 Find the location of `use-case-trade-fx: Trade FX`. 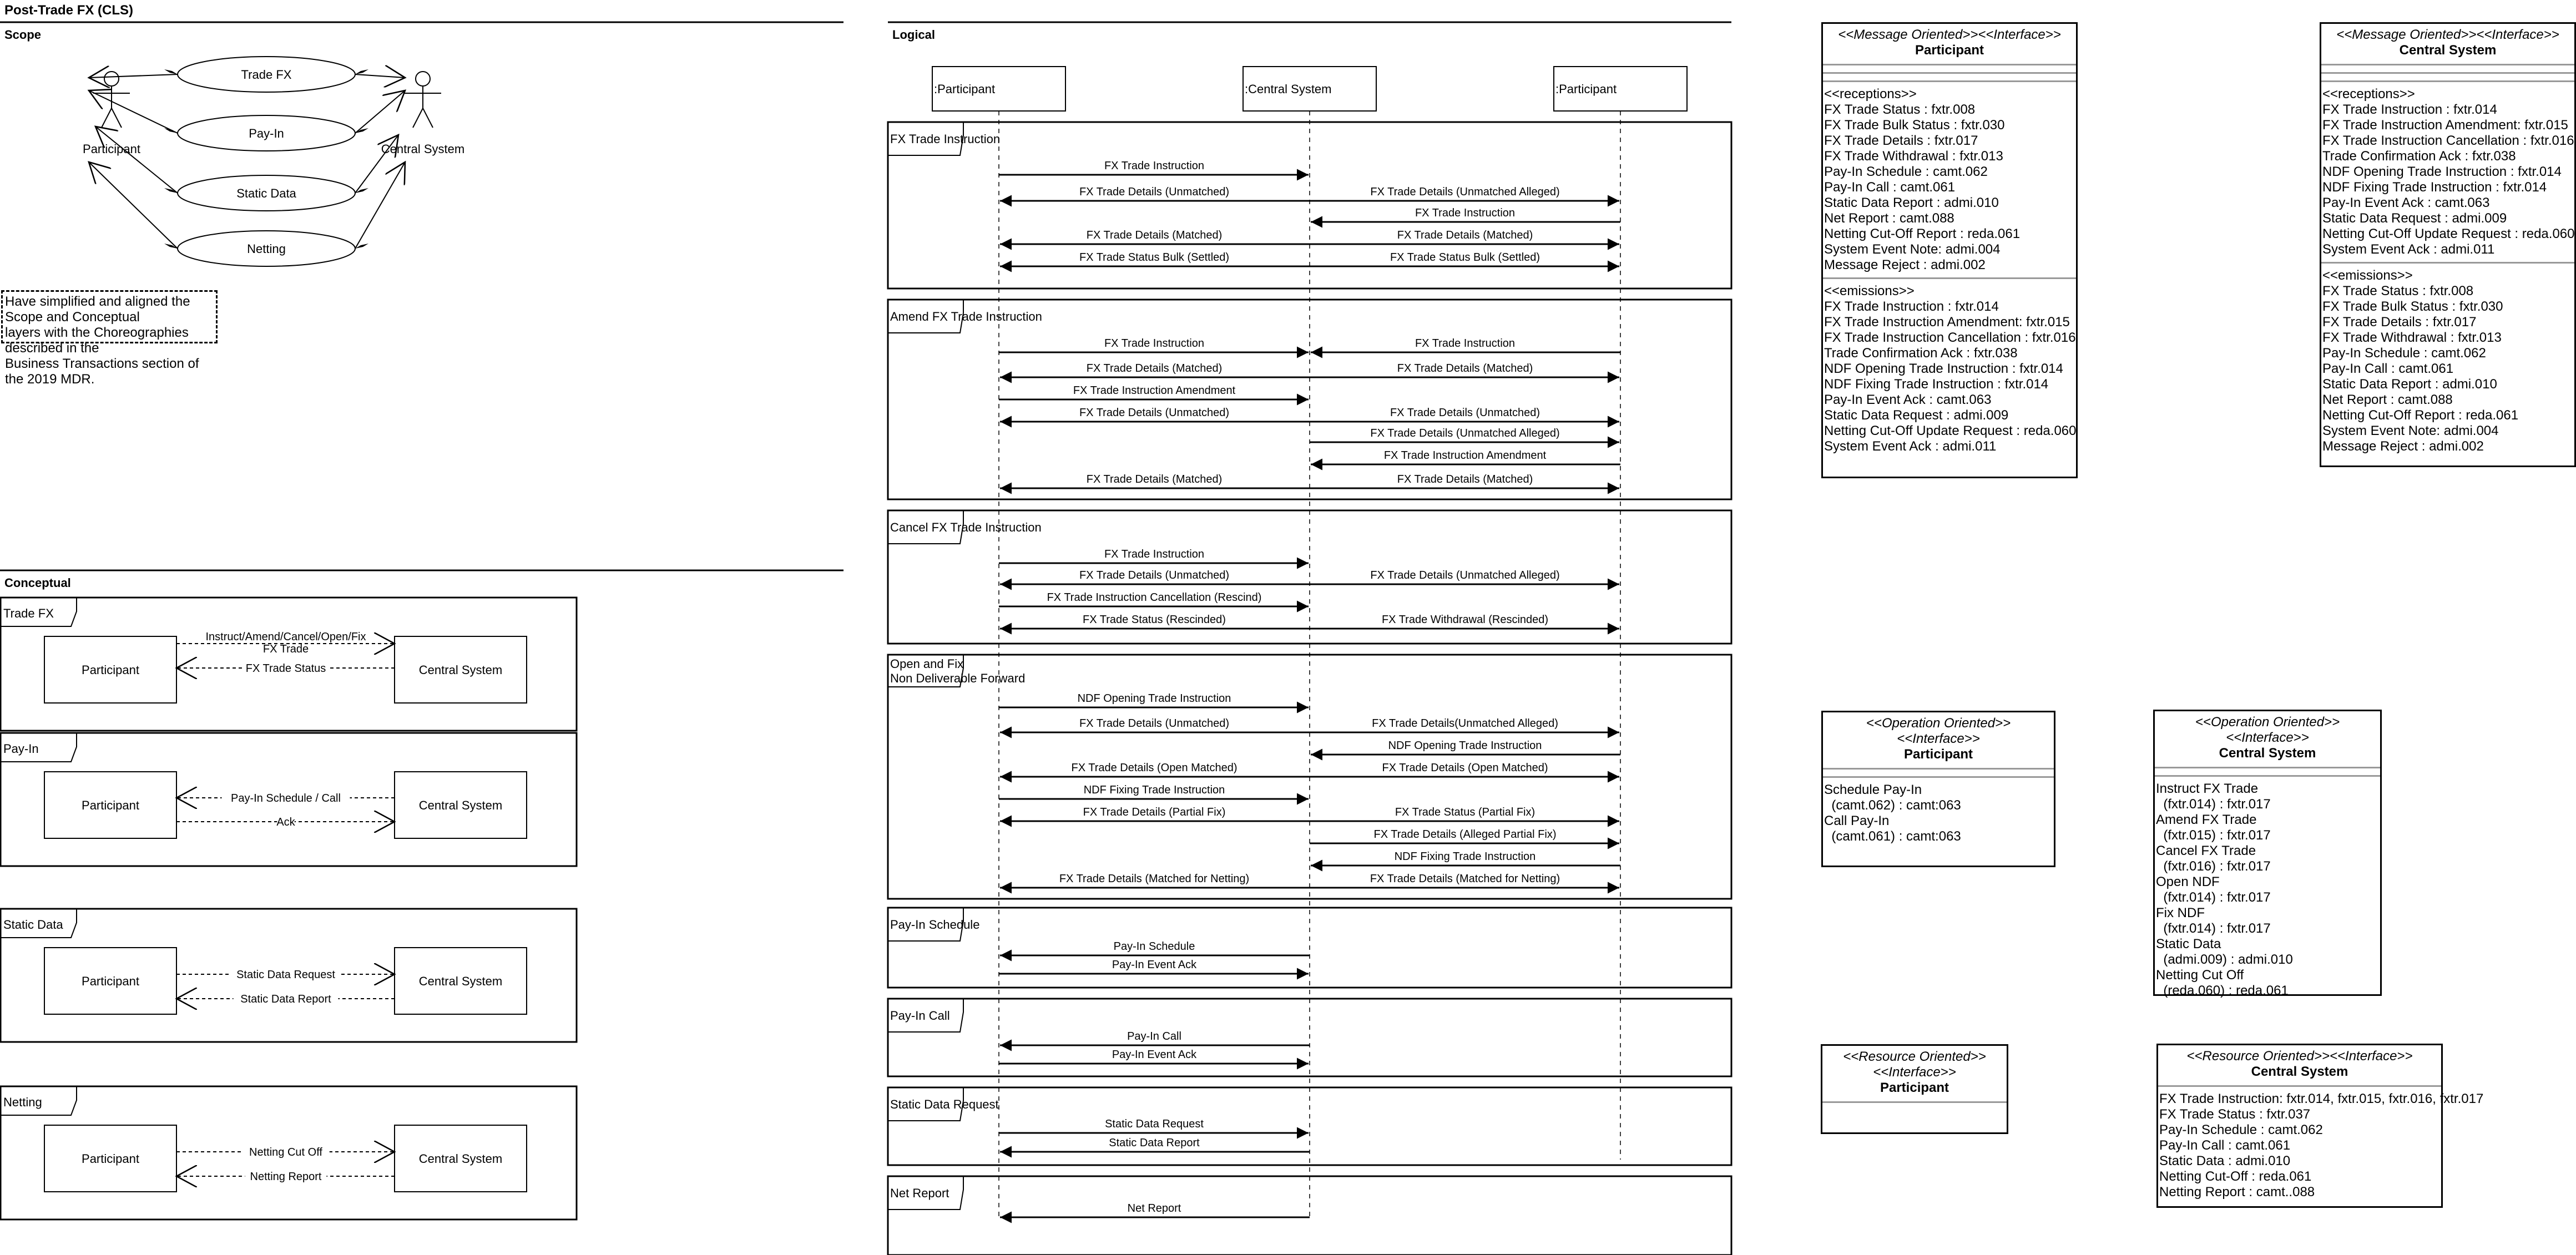

use-case-trade-fx: Trade FX is located at coordinates (247, 74).